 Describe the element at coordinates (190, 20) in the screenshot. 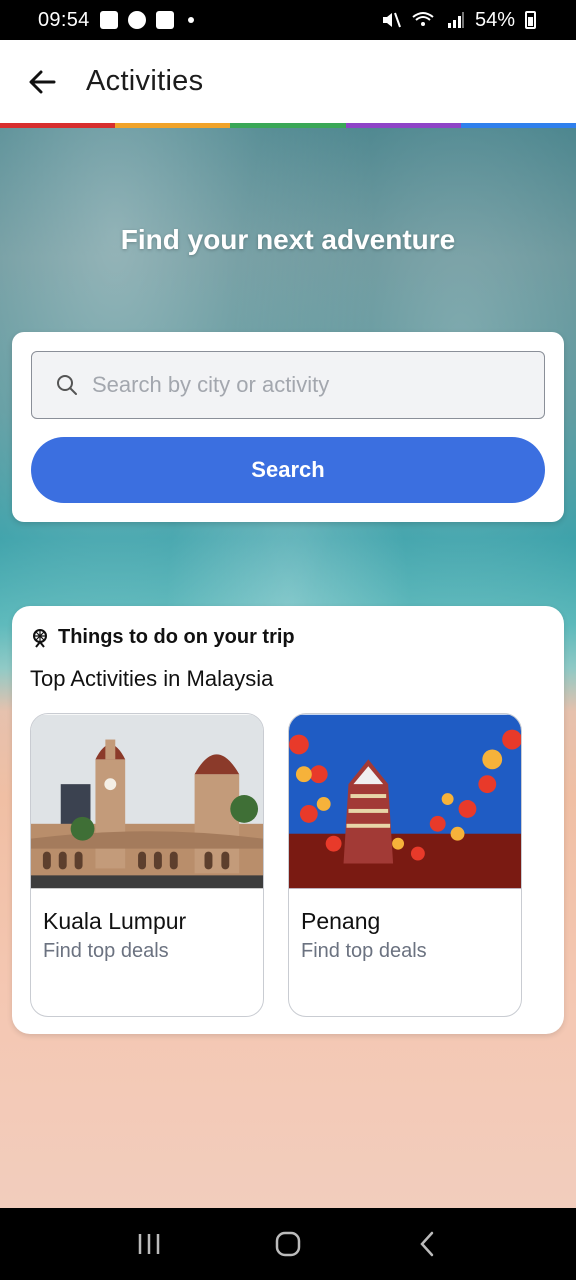

I see `notification-dot-icon` at that location.